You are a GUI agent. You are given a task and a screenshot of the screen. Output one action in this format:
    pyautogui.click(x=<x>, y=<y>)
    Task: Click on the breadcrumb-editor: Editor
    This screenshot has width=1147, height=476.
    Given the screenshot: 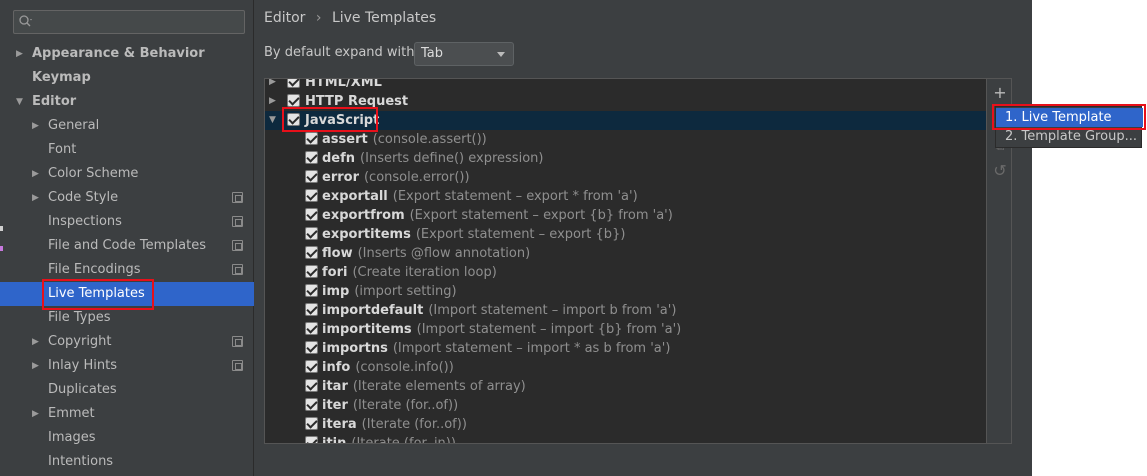 What is the action you would take?
    pyautogui.click(x=284, y=18)
    